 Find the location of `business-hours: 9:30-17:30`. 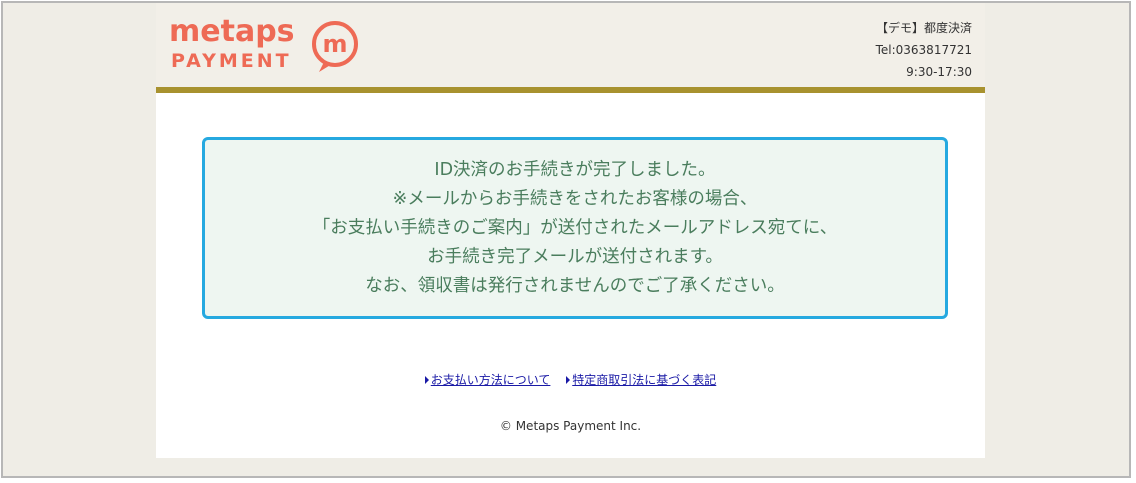

business-hours: 9:30-17:30 is located at coordinates (939, 72).